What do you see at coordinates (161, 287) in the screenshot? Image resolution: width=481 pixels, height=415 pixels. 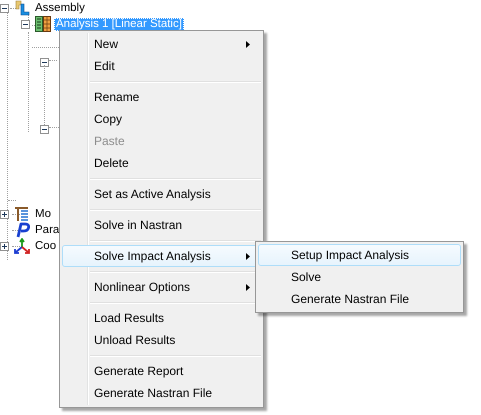 I see `menu-item: Nonlinear Options` at bounding box center [161, 287].